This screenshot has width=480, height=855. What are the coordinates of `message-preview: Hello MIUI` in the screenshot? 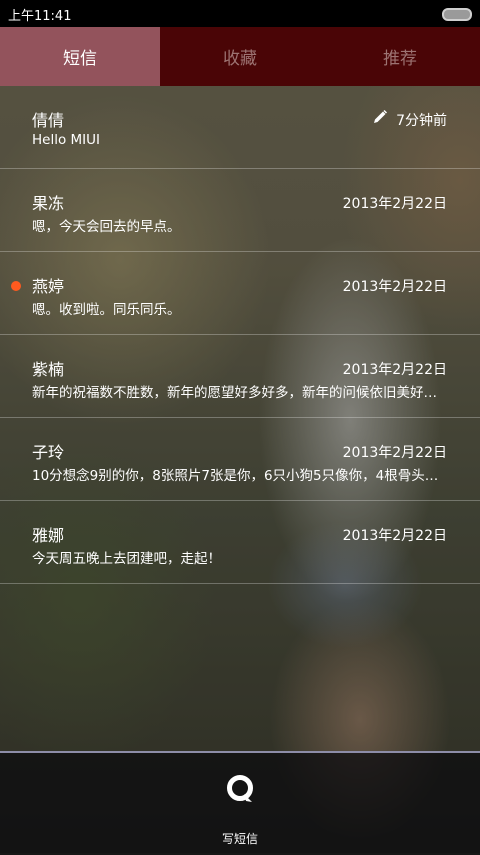 It's located at (66, 140).